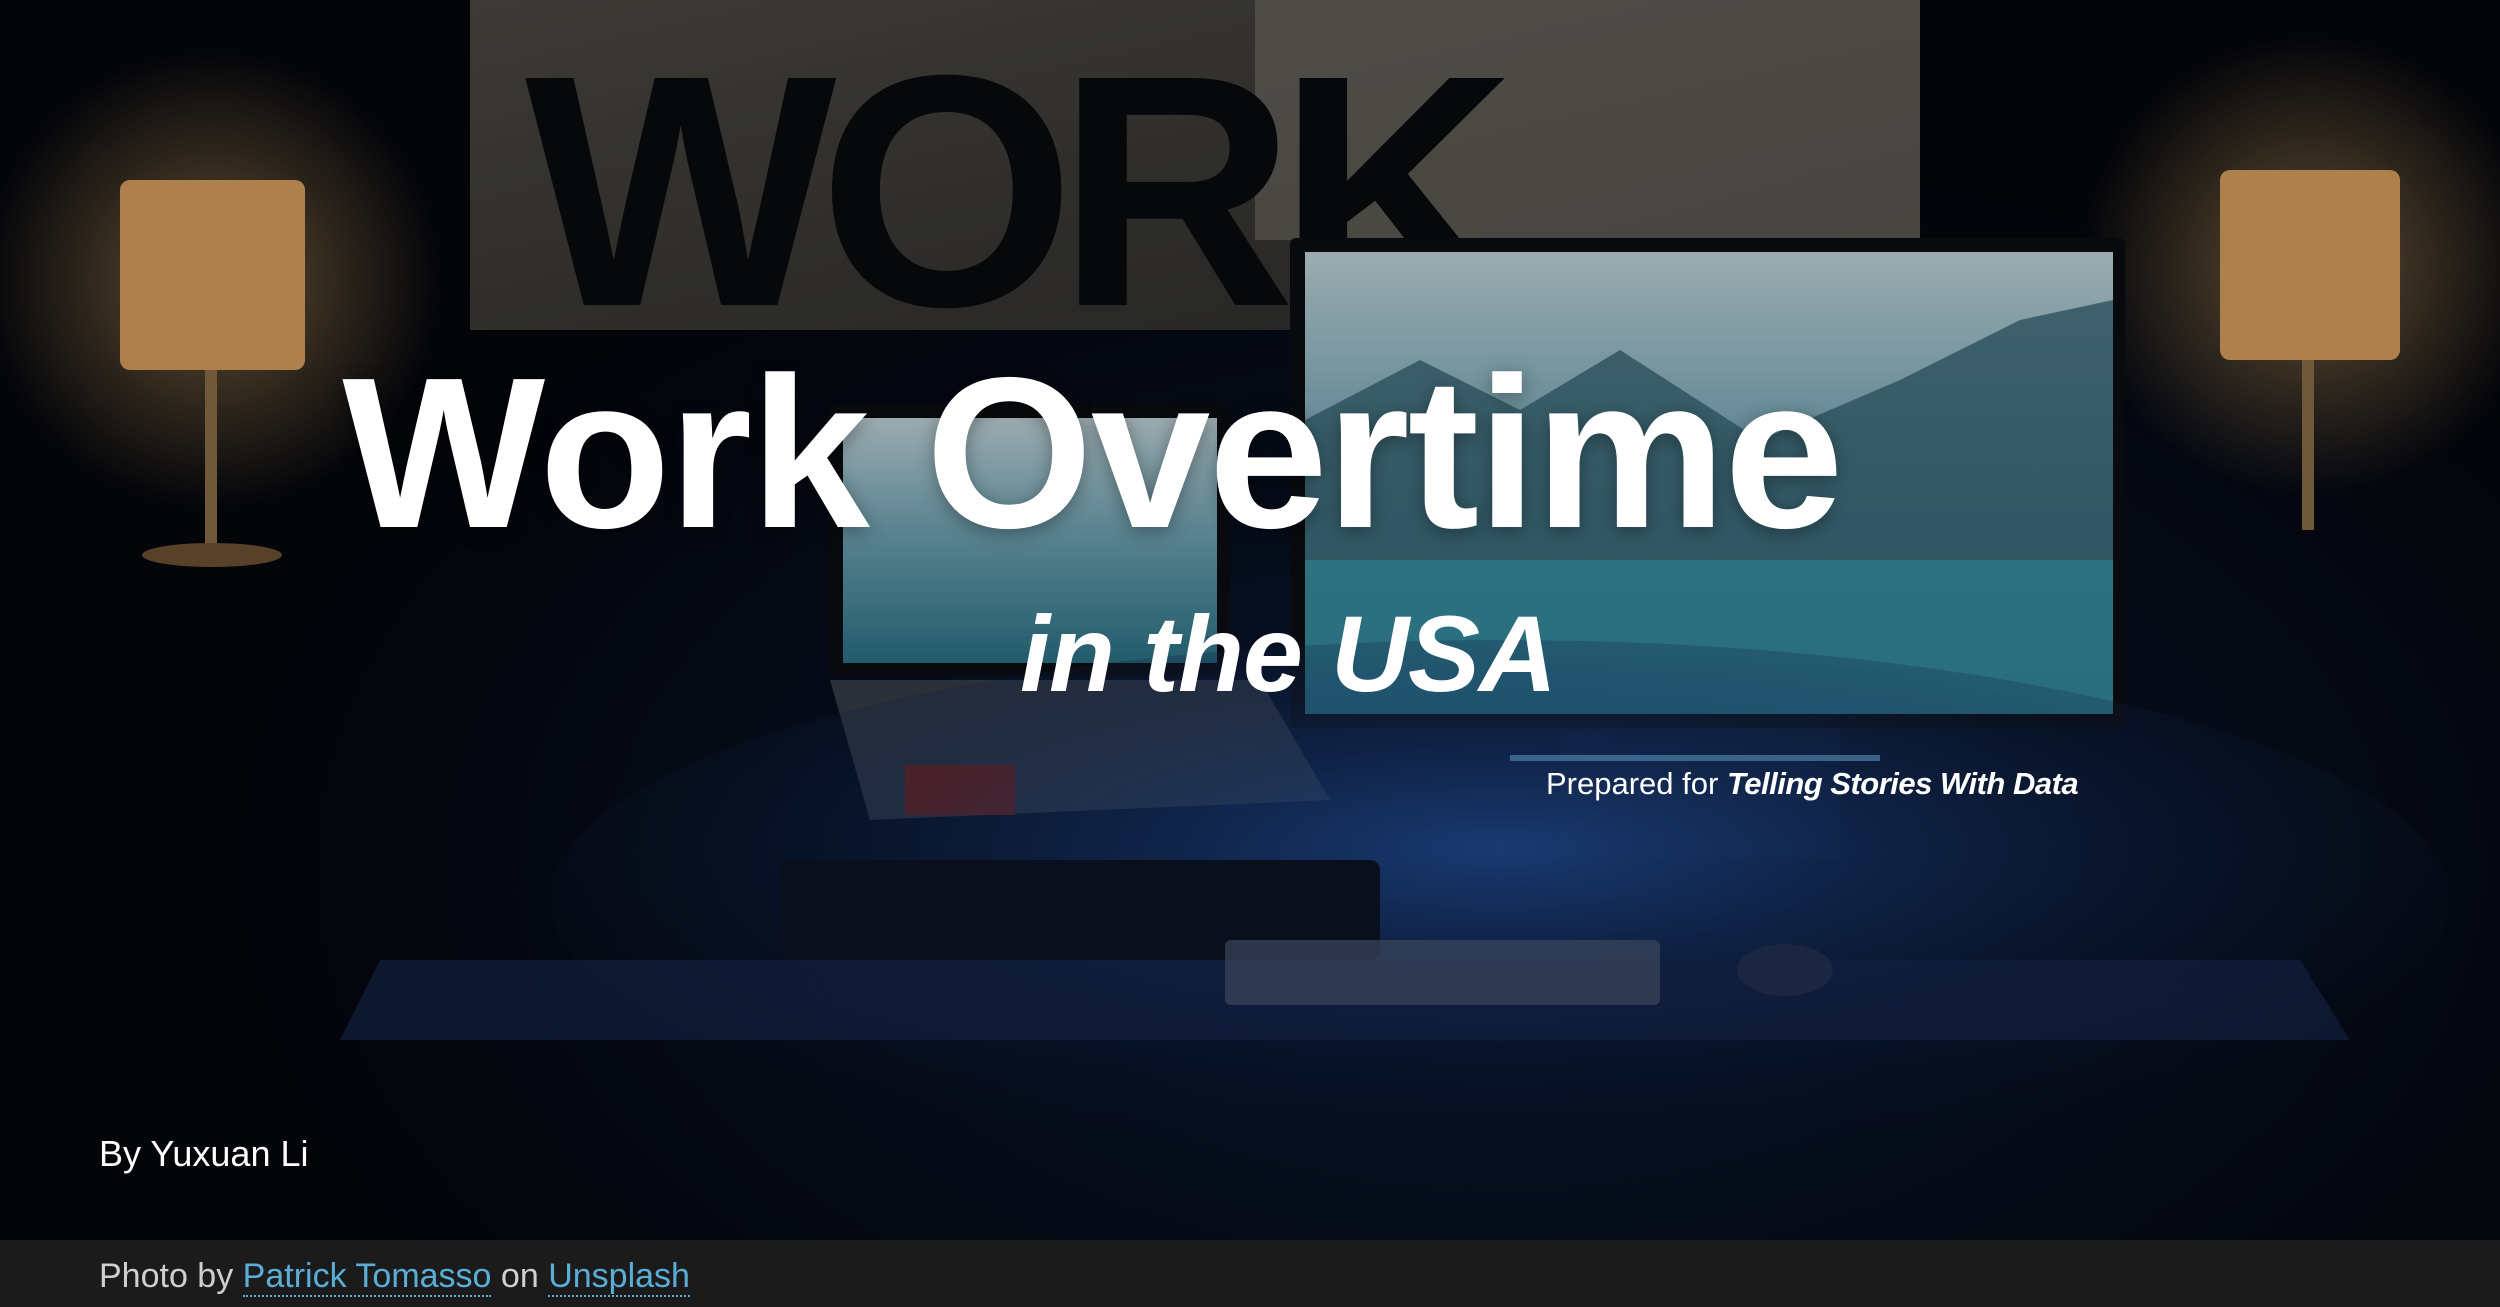 The image size is (2500, 1307). Describe the element at coordinates (1632, 783) in the screenshot. I see `prepared-prefix: Prepared for` at that location.